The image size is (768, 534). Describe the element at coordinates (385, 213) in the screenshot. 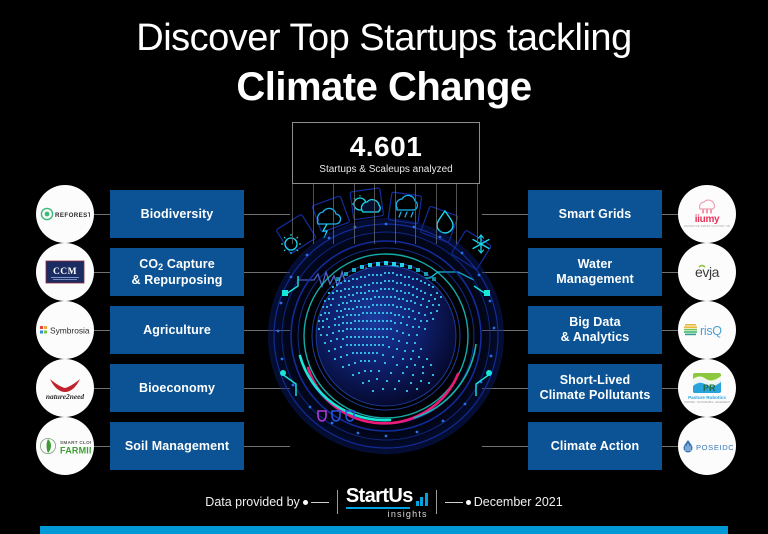

I see `stat-box-hairlines` at that location.